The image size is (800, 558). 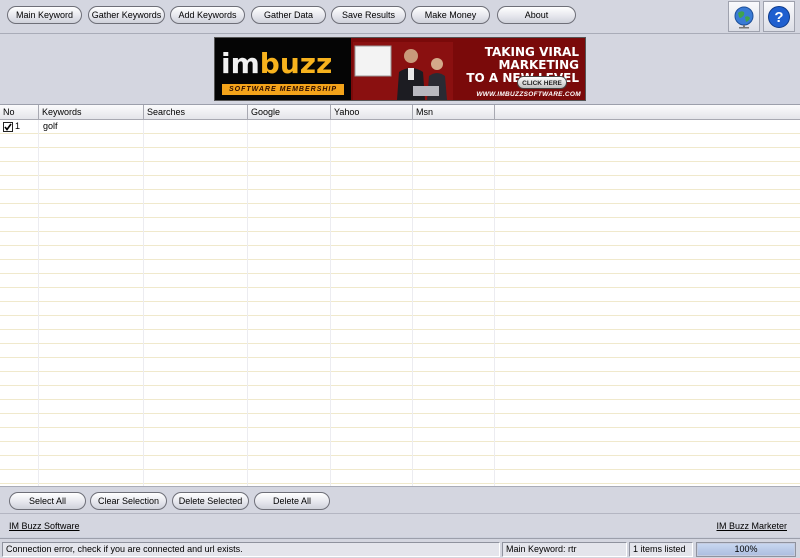 I want to click on column-header-google: Google, so click(x=289, y=112).